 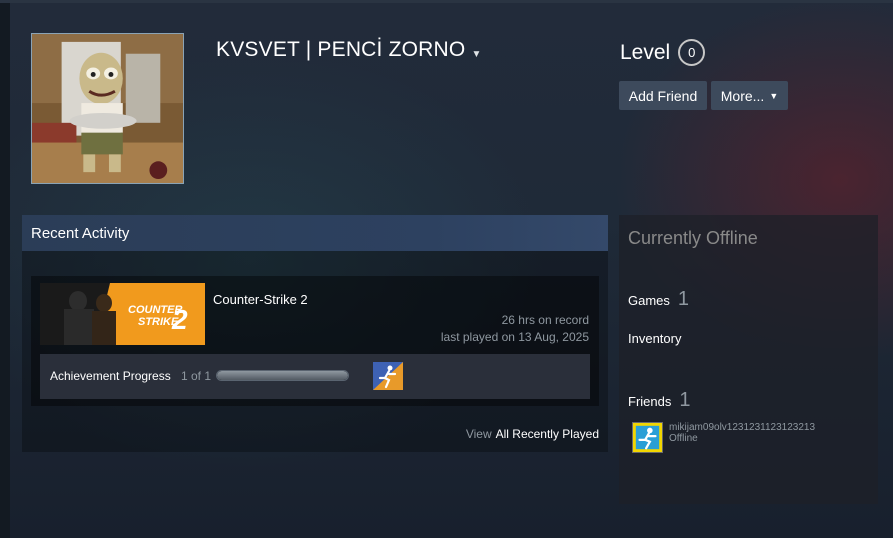 I want to click on capsule-number: 2, so click(x=179, y=319).